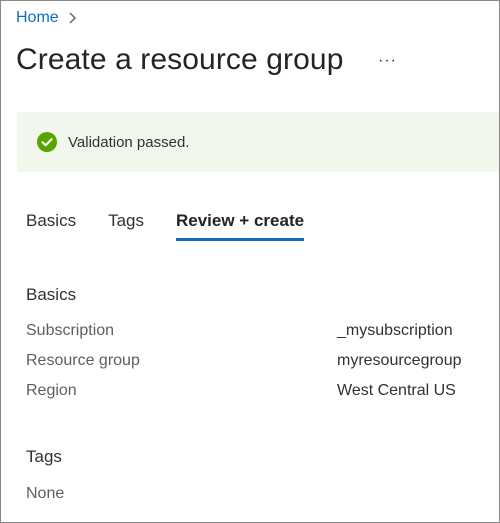 This screenshot has width=500, height=523. What do you see at coordinates (180, 59) in the screenshot?
I see `page-title: Create a resource group` at bounding box center [180, 59].